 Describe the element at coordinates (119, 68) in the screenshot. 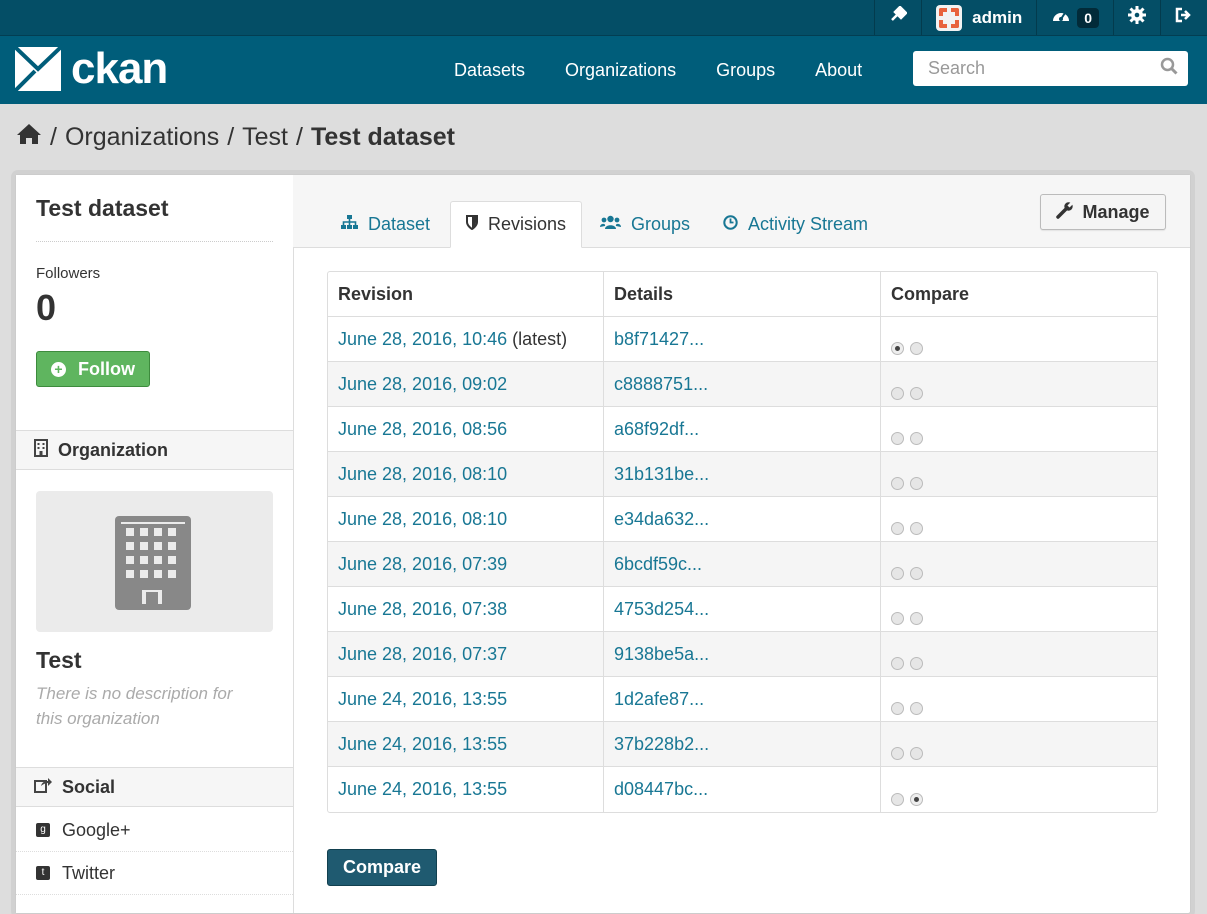

I see `logo-text: ckan` at that location.